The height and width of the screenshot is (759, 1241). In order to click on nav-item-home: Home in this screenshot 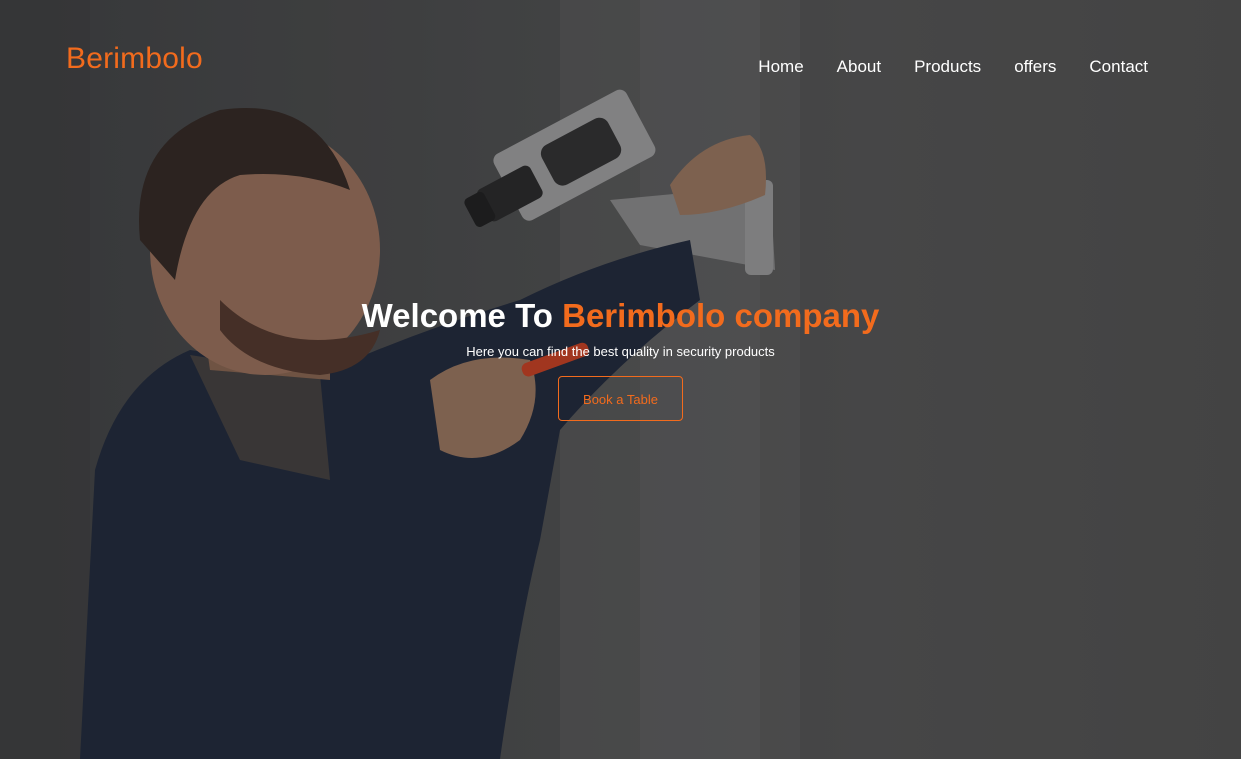, I will do `click(780, 67)`.